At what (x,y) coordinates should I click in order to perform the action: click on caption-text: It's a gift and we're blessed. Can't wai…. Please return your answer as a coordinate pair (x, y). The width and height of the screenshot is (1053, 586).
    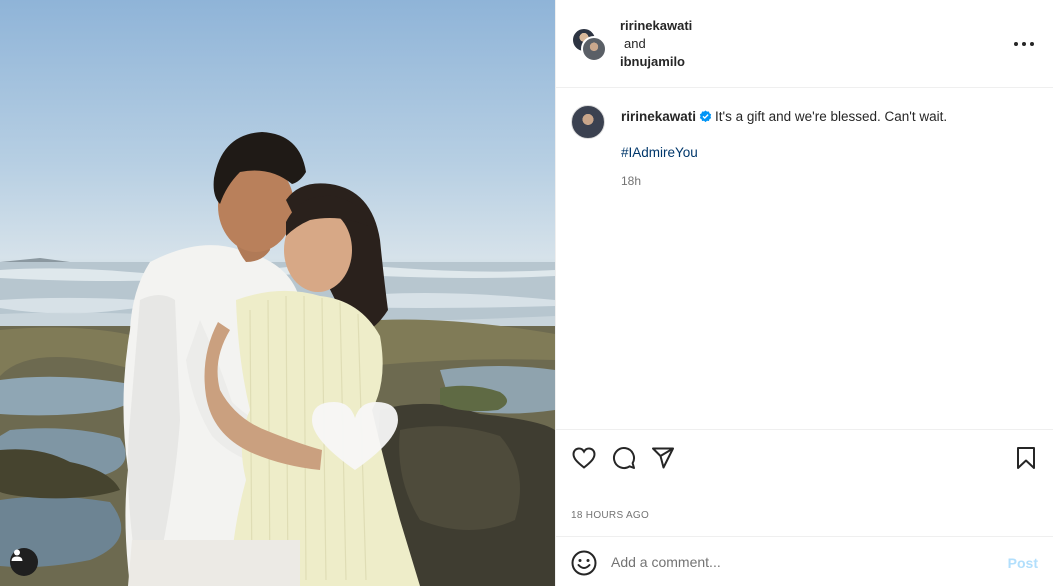
    Looking at the image, I should click on (831, 116).